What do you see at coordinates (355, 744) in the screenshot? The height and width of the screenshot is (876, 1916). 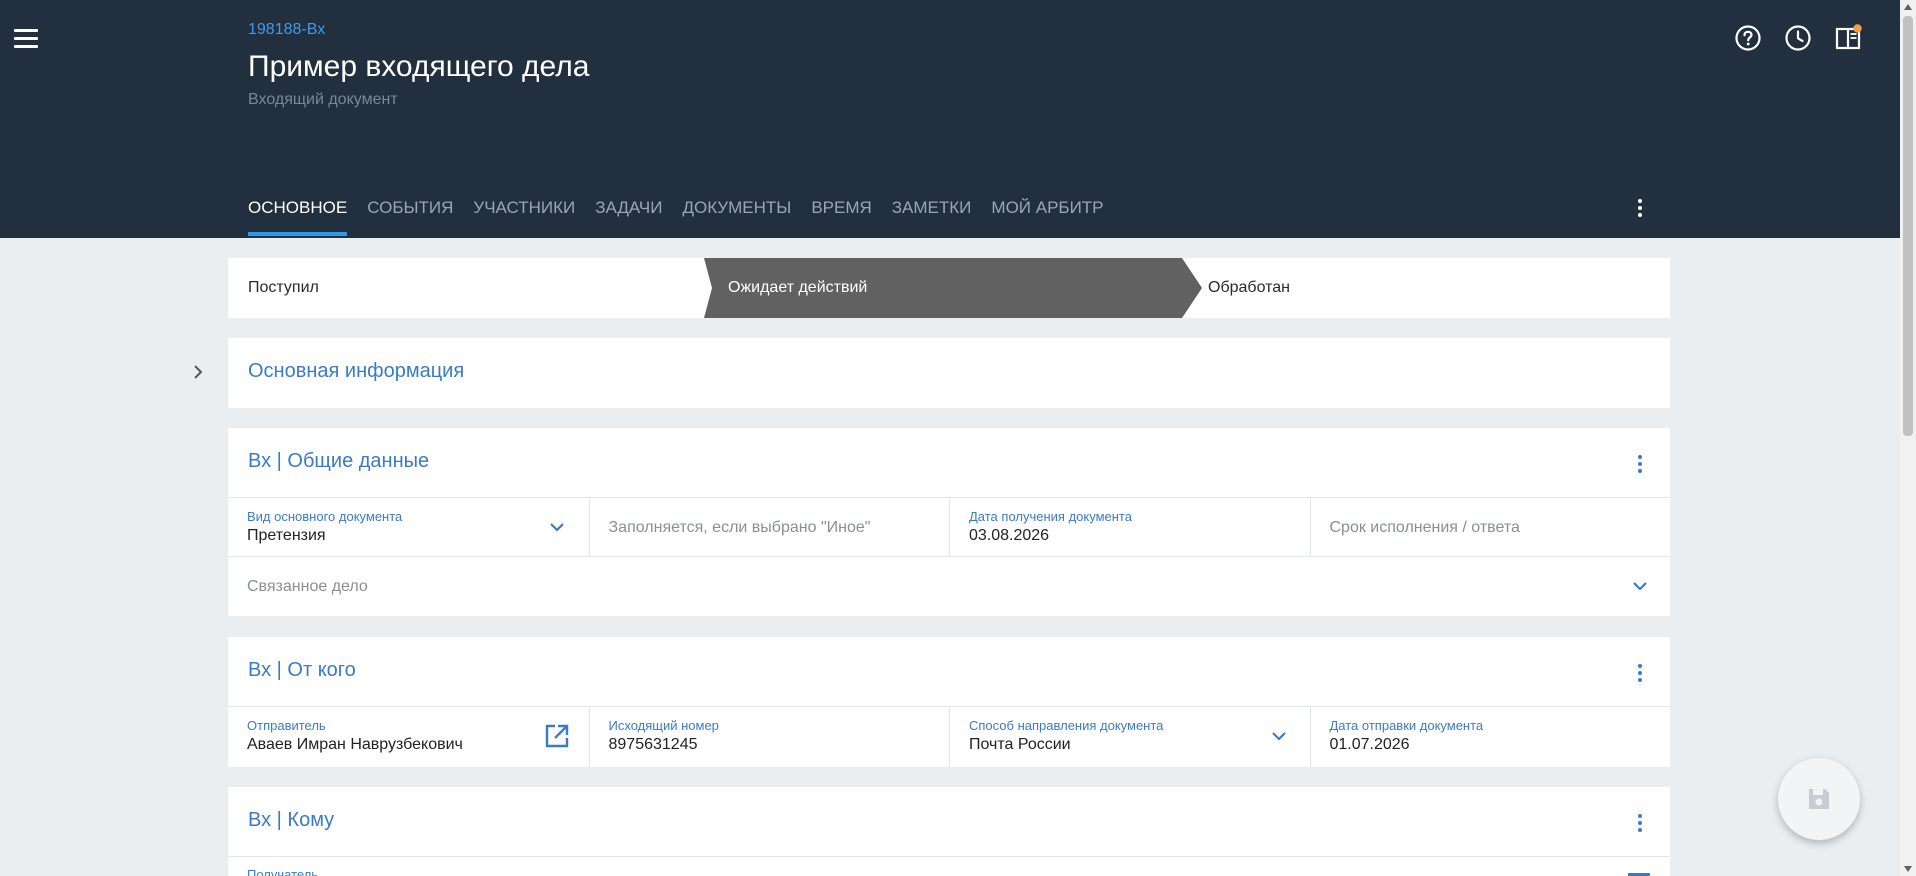 I see `sender-value: Аваев Имран Наврузбекович` at bounding box center [355, 744].